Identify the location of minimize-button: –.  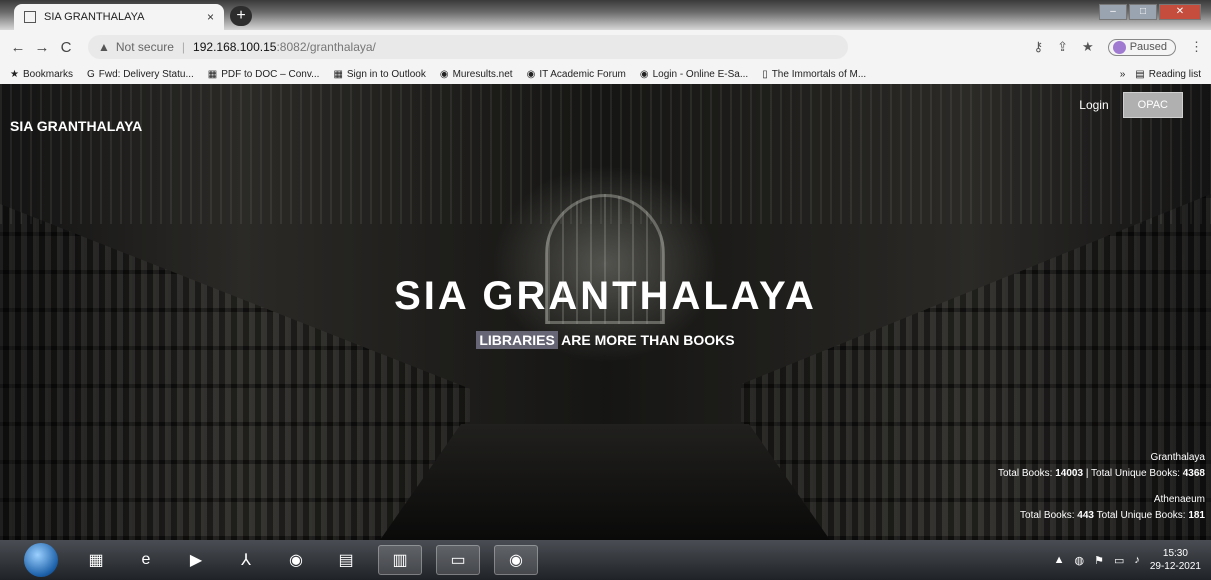
(1113, 12).